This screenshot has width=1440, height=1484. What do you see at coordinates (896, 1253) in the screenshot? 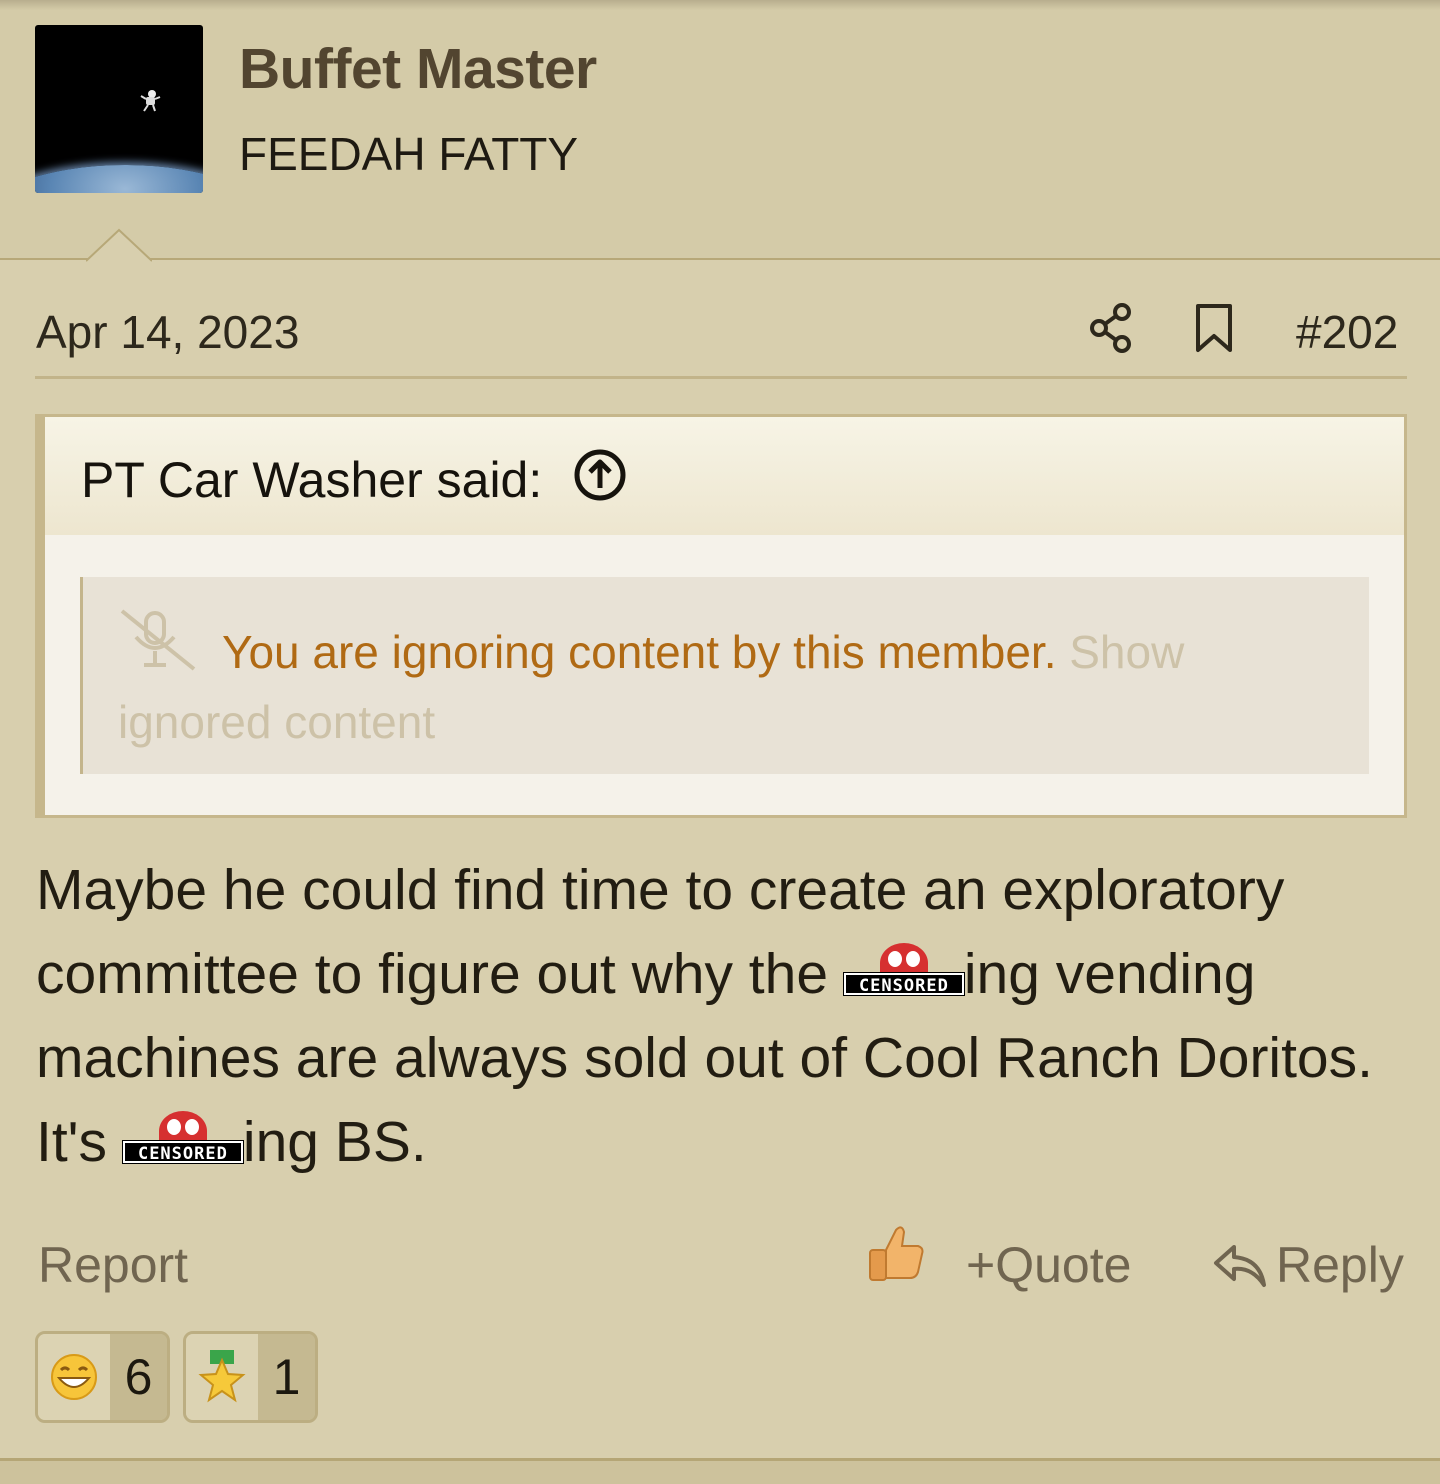
I see `thumbs-up-icon` at bounding box center [896, 1253].